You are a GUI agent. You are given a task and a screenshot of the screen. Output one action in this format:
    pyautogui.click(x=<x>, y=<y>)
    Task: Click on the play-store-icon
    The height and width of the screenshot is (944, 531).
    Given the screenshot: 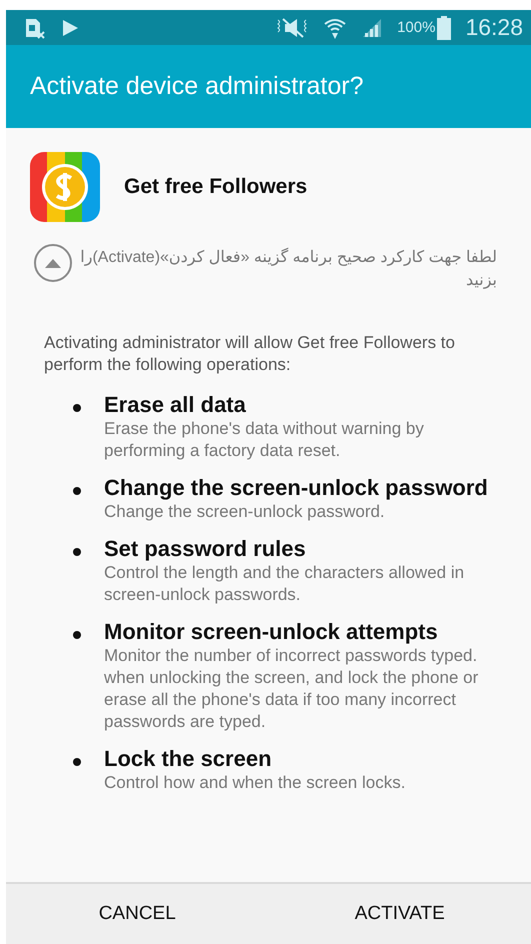 What is the action you would take?
    pyautogui.click(x=70, y=28)
    